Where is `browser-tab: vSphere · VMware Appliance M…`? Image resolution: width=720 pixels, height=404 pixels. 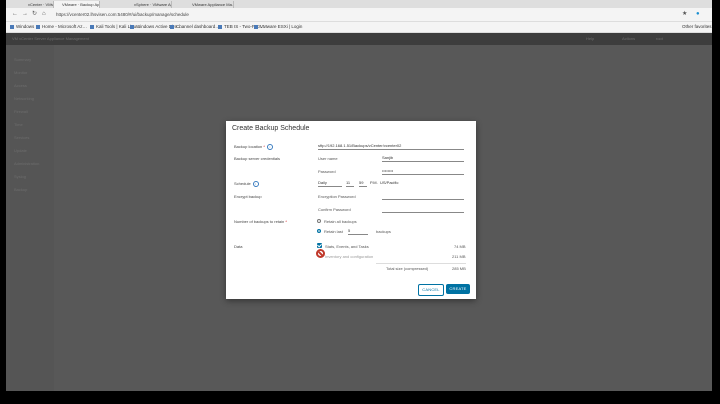 browser-tab: vSphere · VMware Appliance M… is located at coordinates (149, 4).